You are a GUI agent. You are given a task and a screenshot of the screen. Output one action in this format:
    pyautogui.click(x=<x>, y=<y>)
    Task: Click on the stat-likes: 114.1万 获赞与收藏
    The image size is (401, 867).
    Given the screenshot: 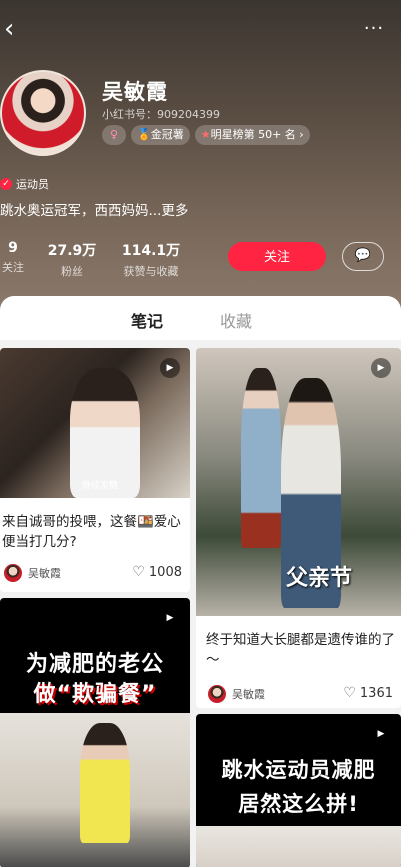 What is the action you would take?
    pyautogui.click(x=151, y=259)
    